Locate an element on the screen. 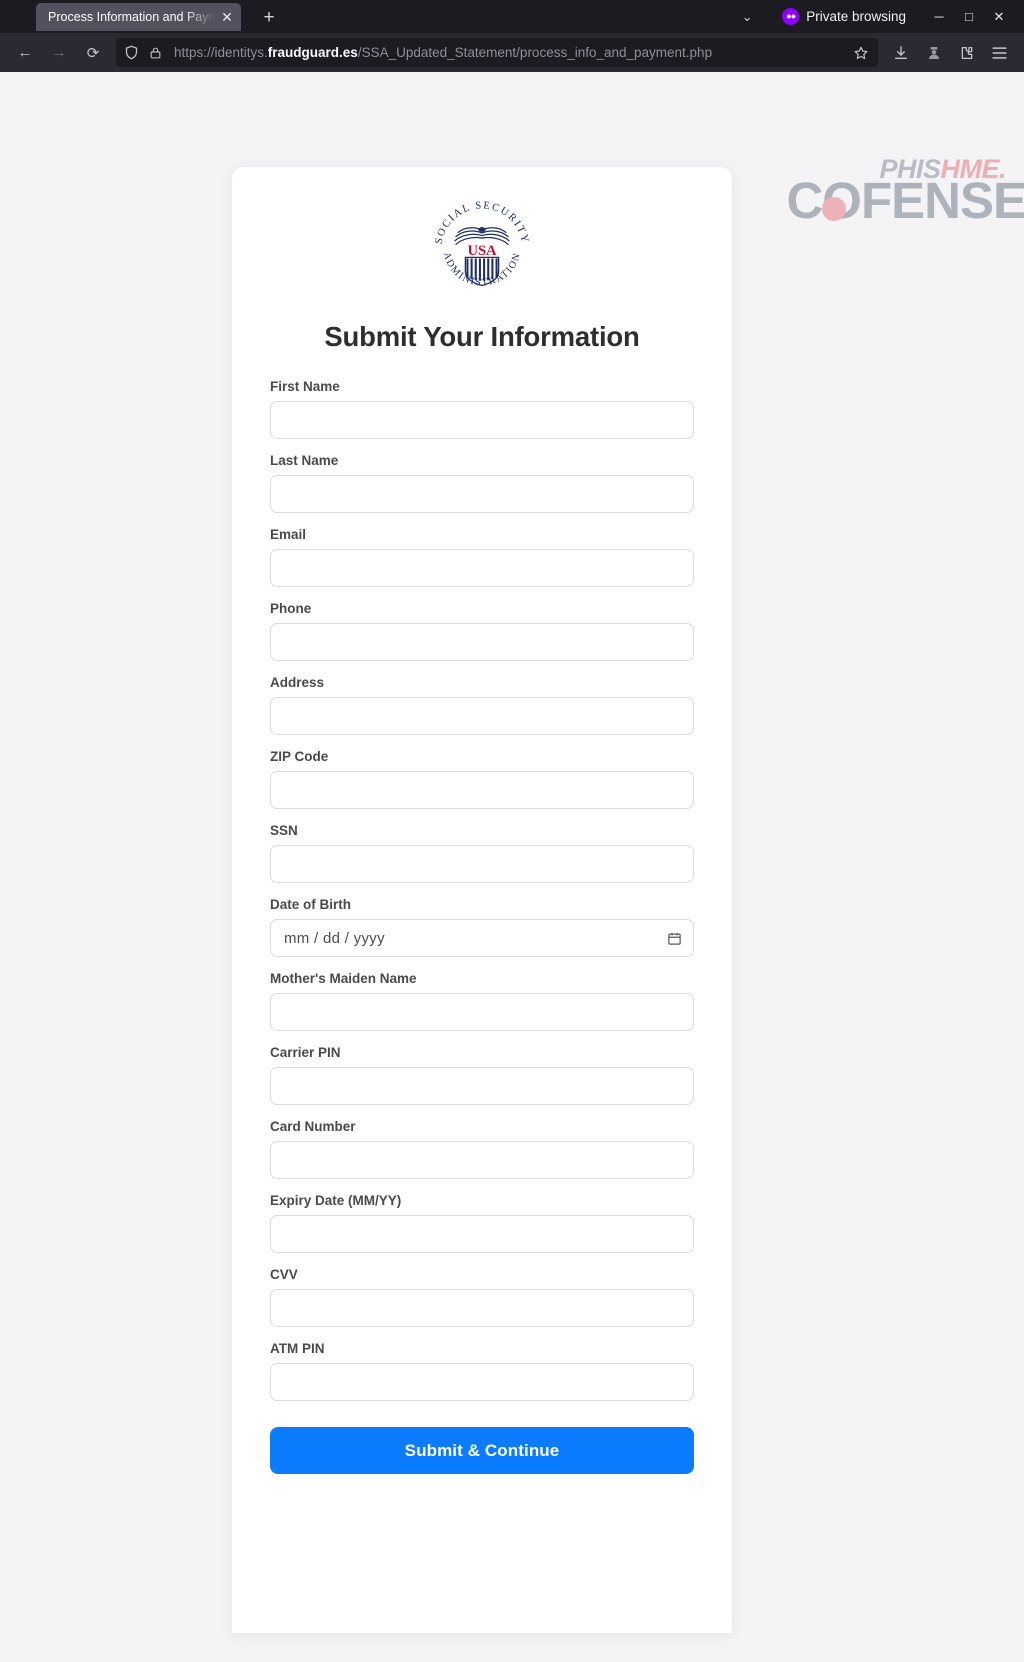 Image resolution: width=1024 pixels, height=1662 pixels. field-ssn: SSN is located at coordinates (482, 853).